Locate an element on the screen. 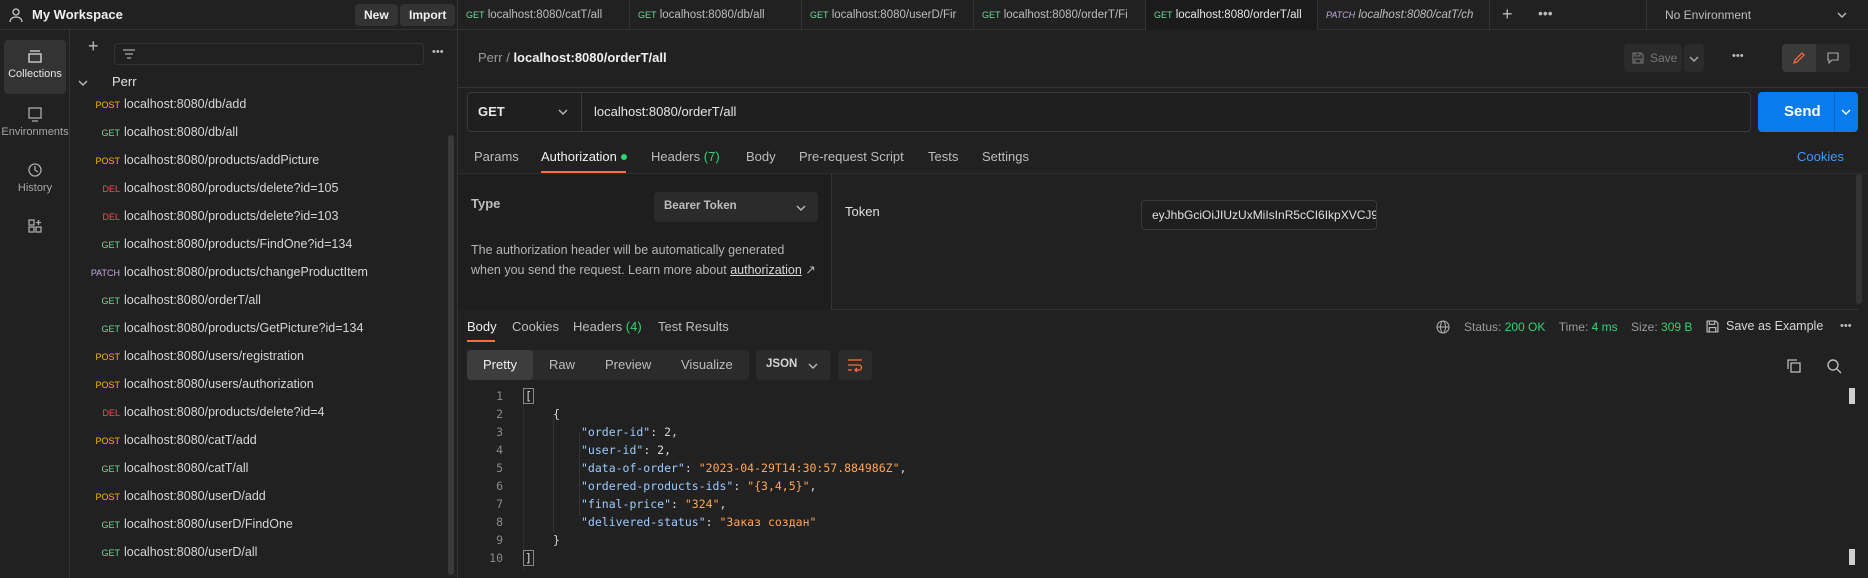 This screenshot has height=578, width=1868. send-button: Send is located at coordinates (1808, 112).